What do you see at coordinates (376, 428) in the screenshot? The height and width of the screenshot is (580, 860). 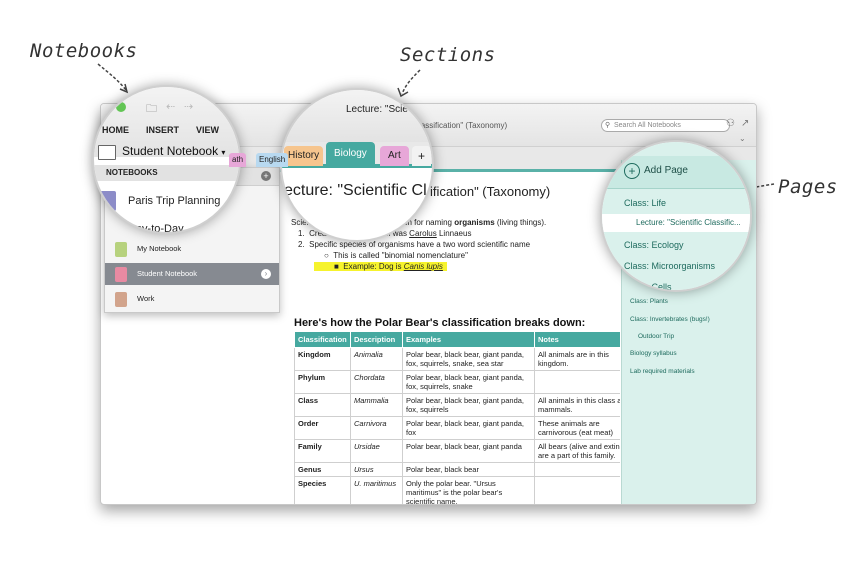 I see `table-cell: Carnivora` at bounding box center [376, 428].